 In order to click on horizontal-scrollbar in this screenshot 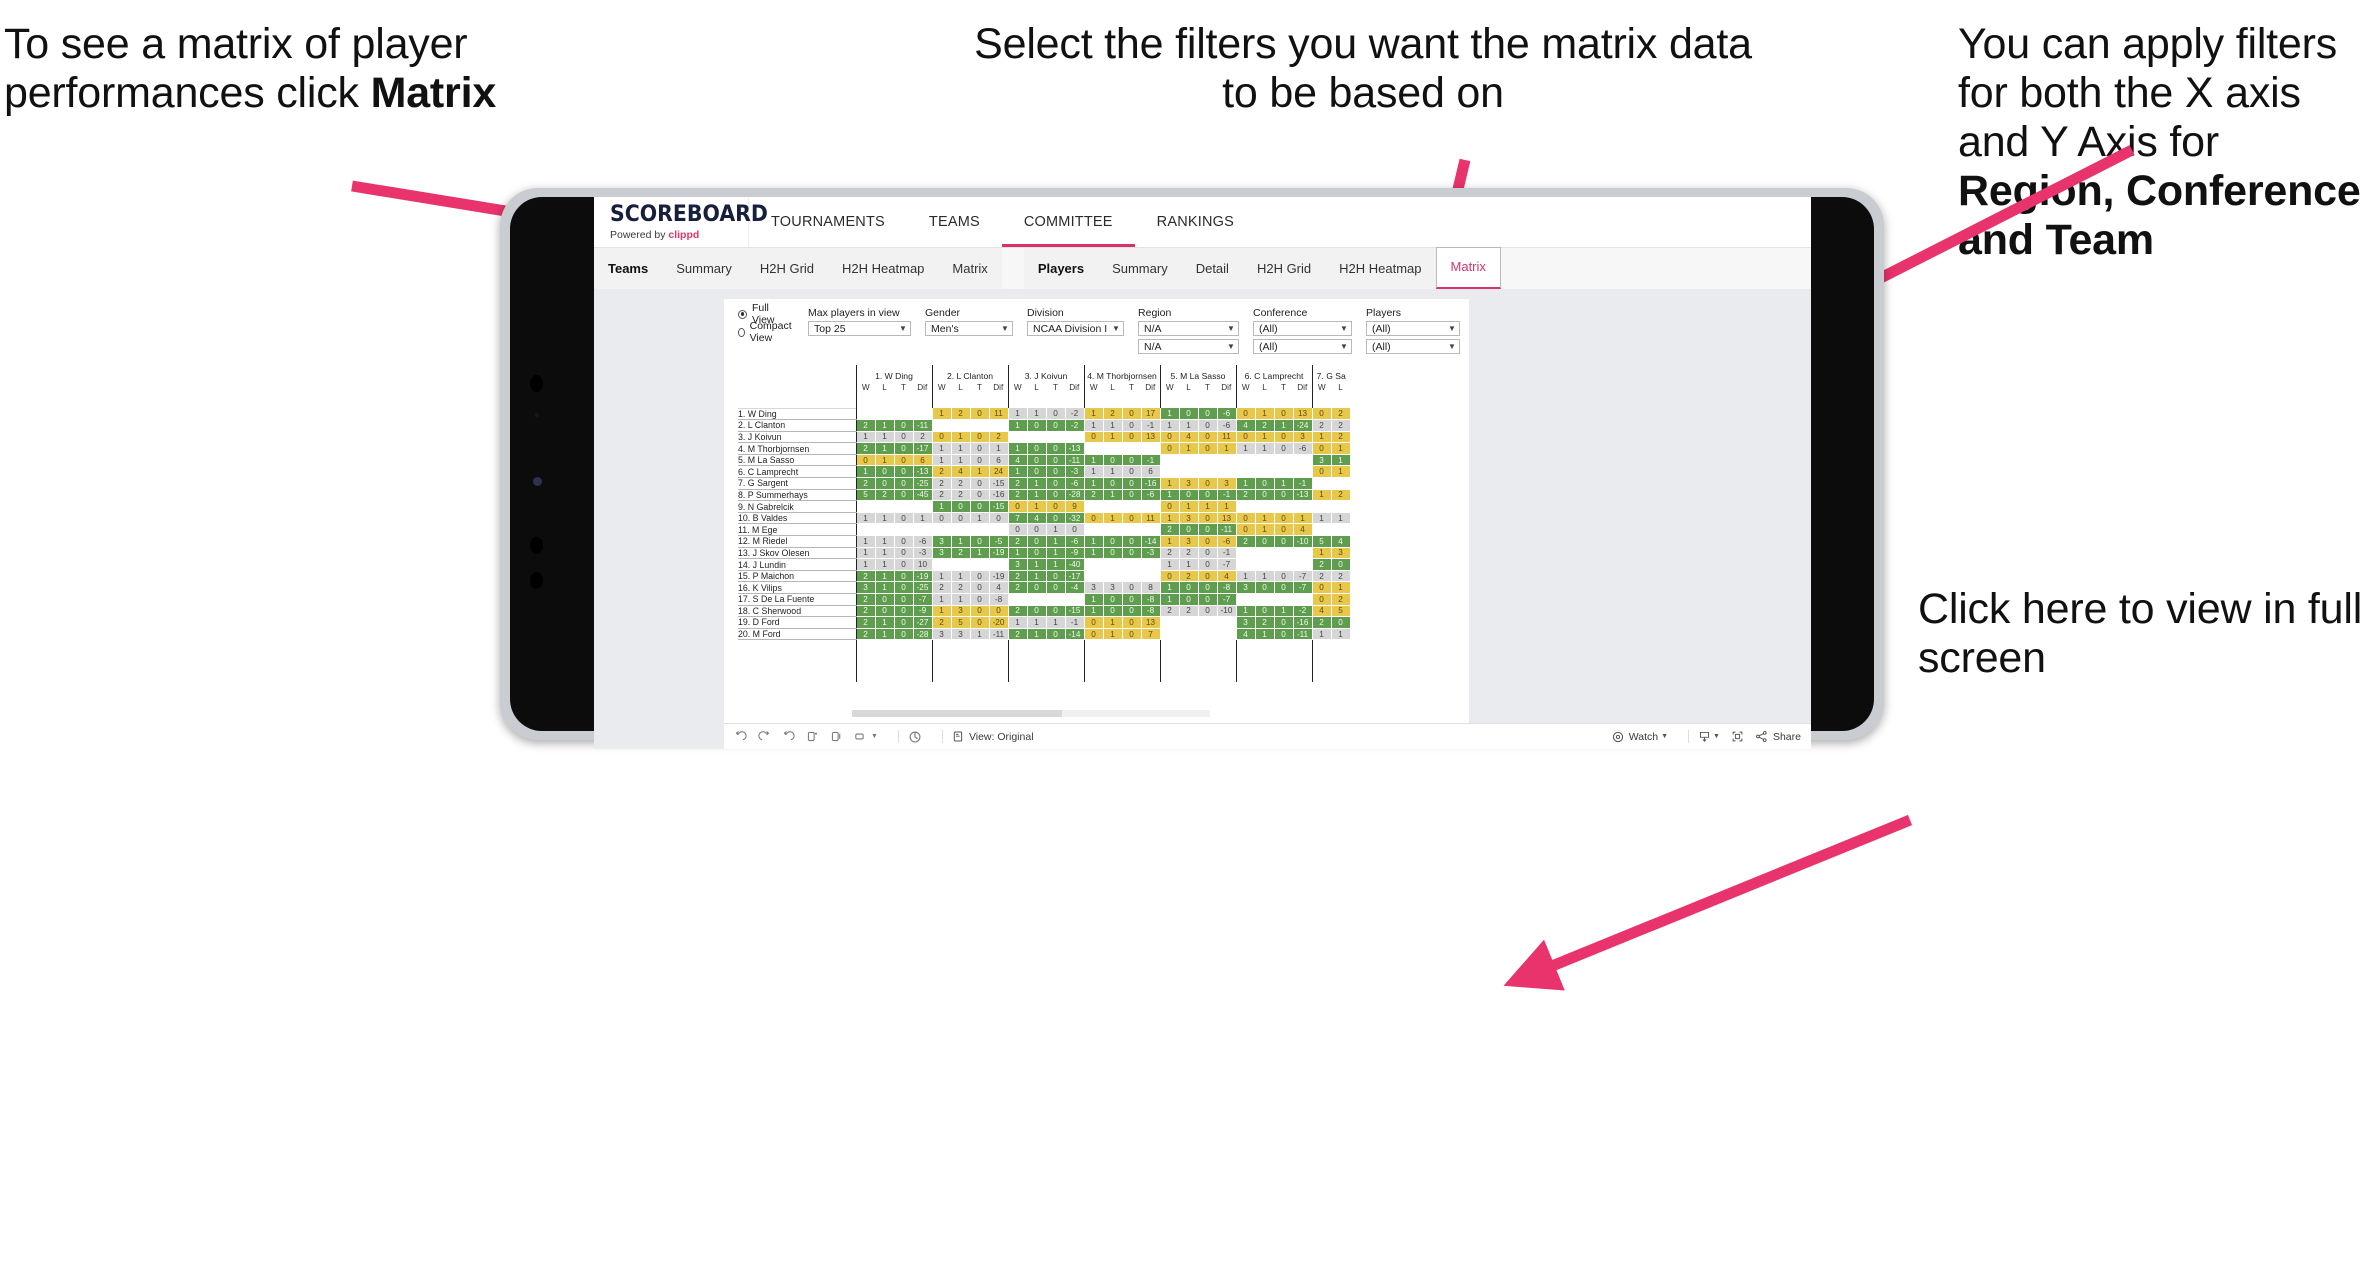, I will do `click(1031, 713)`.